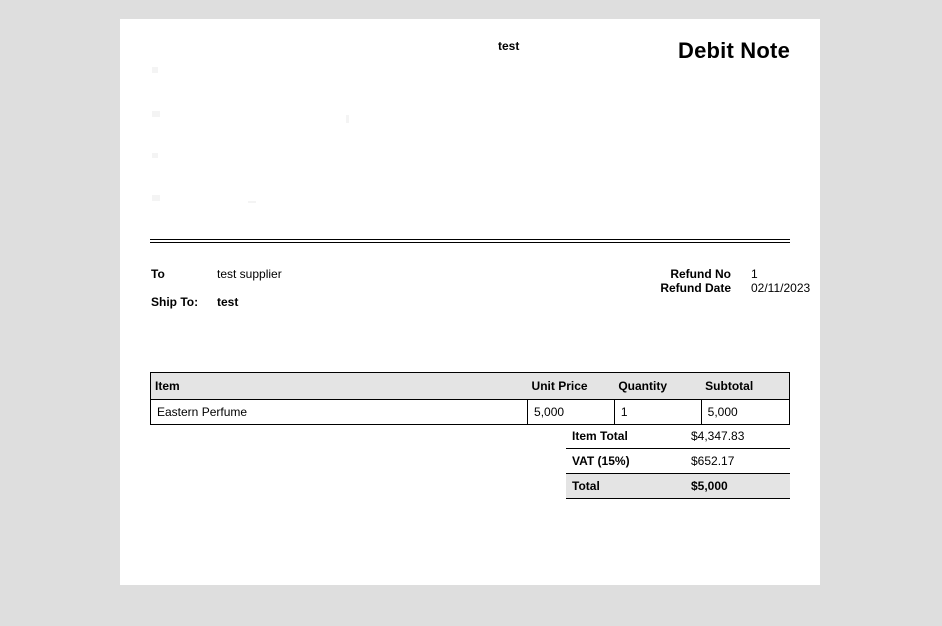 This screenshot has height=626, width=942. Describe the element at coordinates (250, 134) in the screenshot. I see `faint-logo-area` at that location.